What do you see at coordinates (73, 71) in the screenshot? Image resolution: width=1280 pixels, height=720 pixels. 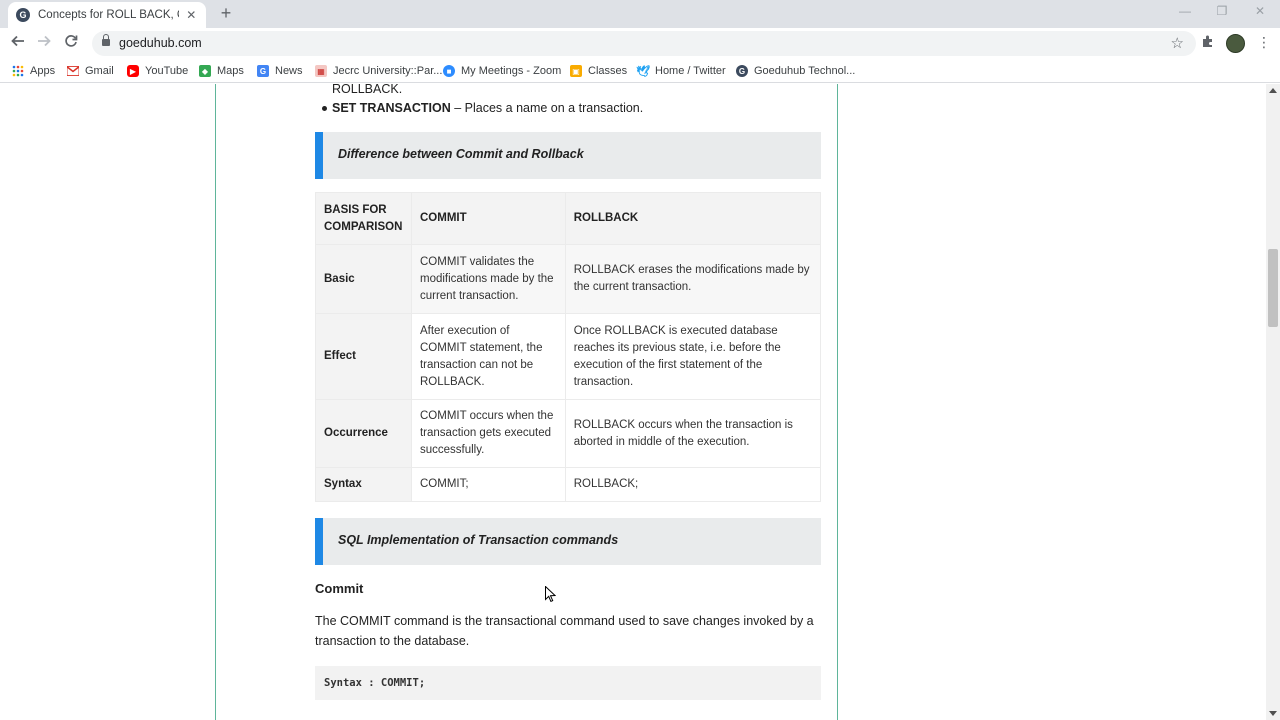 I see `gmail-icon` at bounding box center [73, 71].